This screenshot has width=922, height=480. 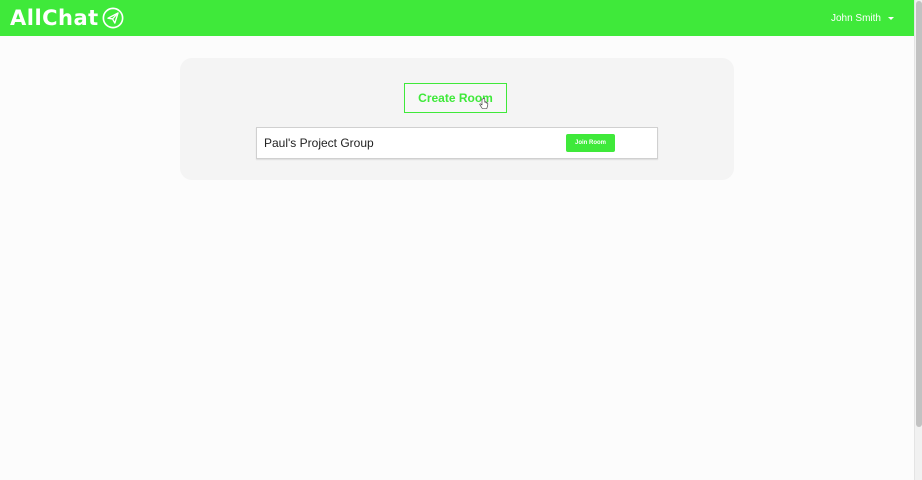 What do you see at coordinates (113, 18) in the screenshot?
I see `paper-plane-icon` at bounding box center [113, 18].